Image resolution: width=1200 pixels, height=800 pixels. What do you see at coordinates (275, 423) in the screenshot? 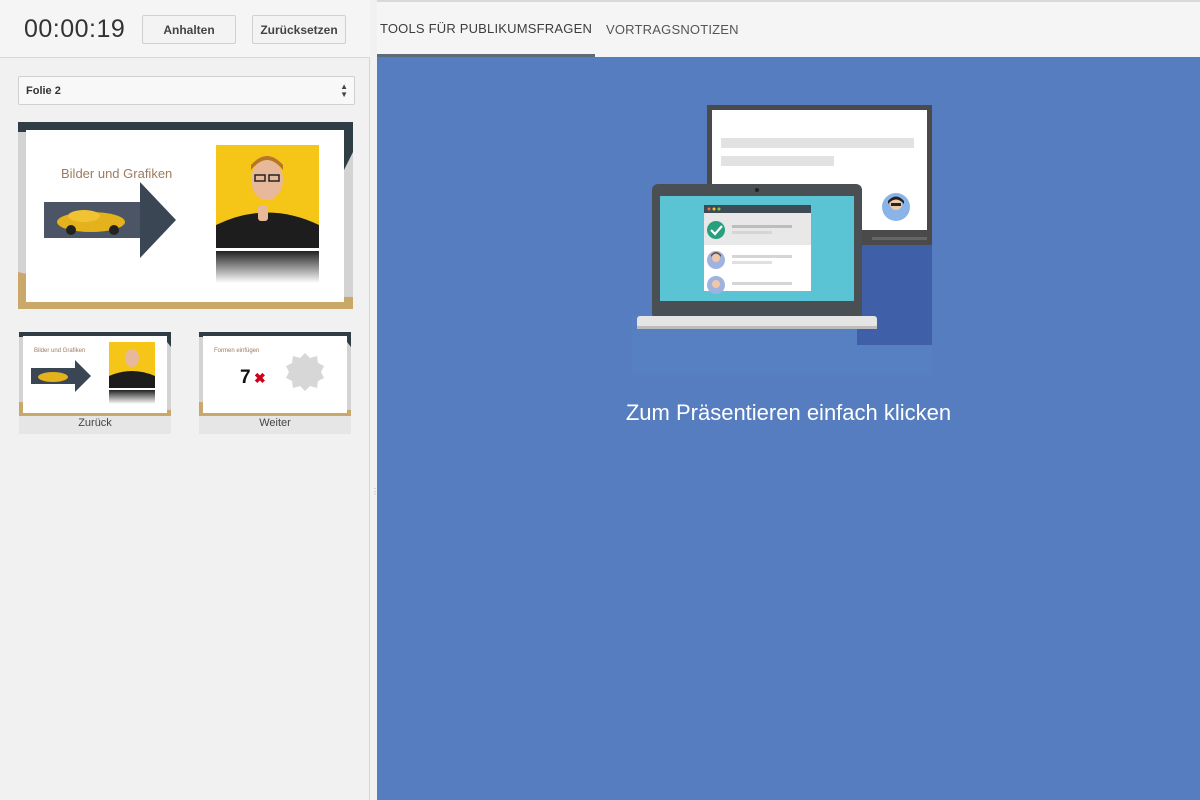
I see `thumbnail-caption: Weiter` at bounding box center [275, 423].